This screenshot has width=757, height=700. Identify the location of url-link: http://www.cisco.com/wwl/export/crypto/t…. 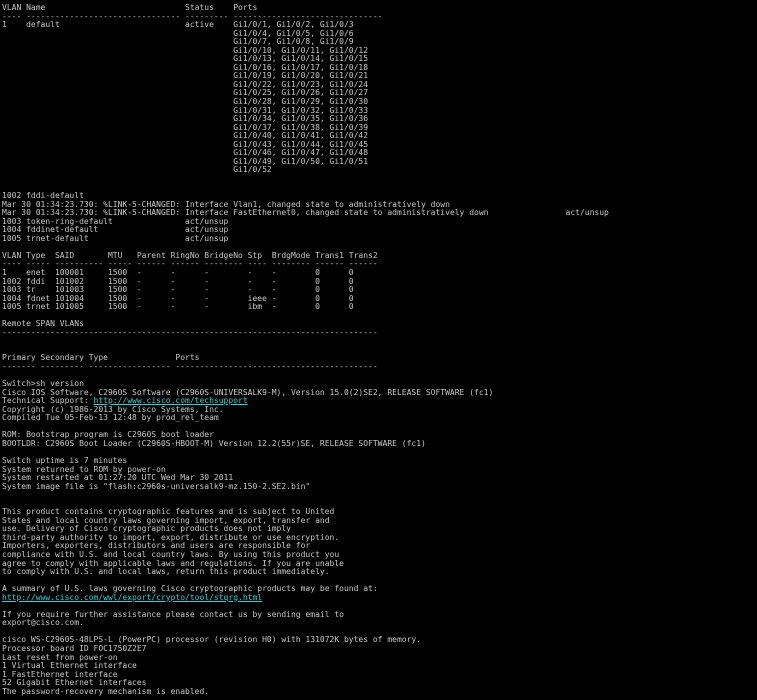
(132, 598).